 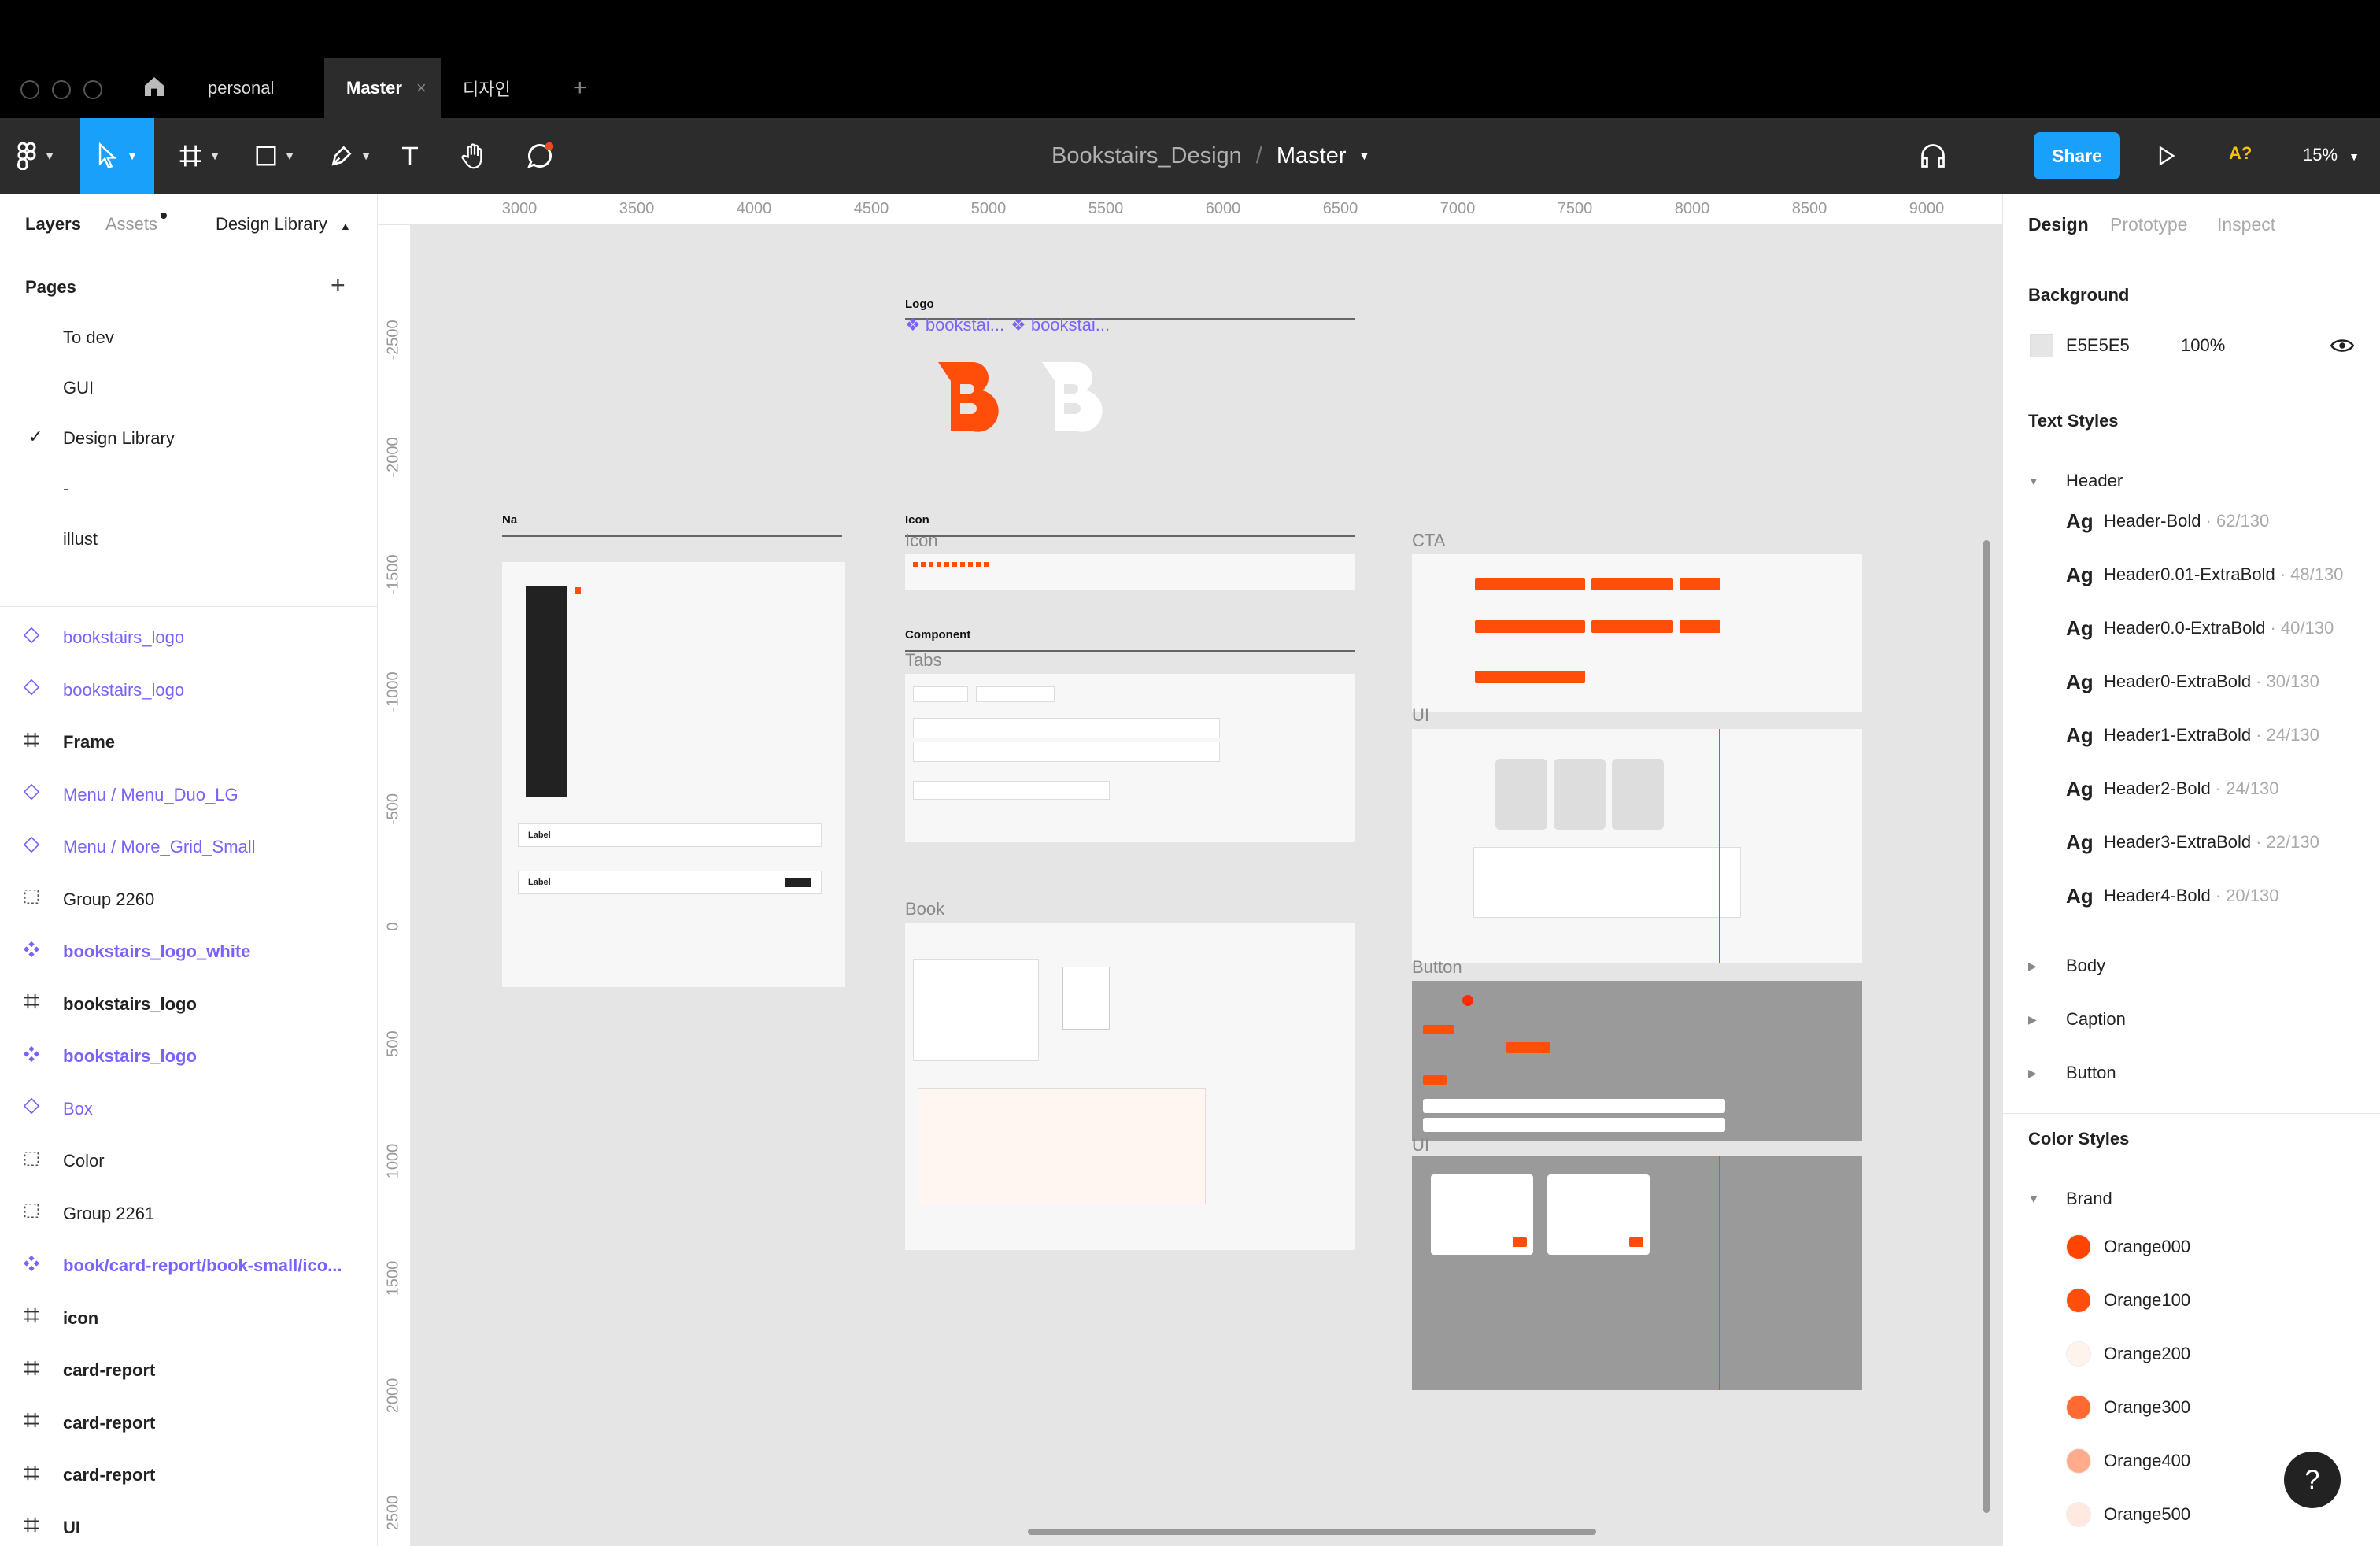 I want to click on page-item-dash: -, so click(x=65, y=489).